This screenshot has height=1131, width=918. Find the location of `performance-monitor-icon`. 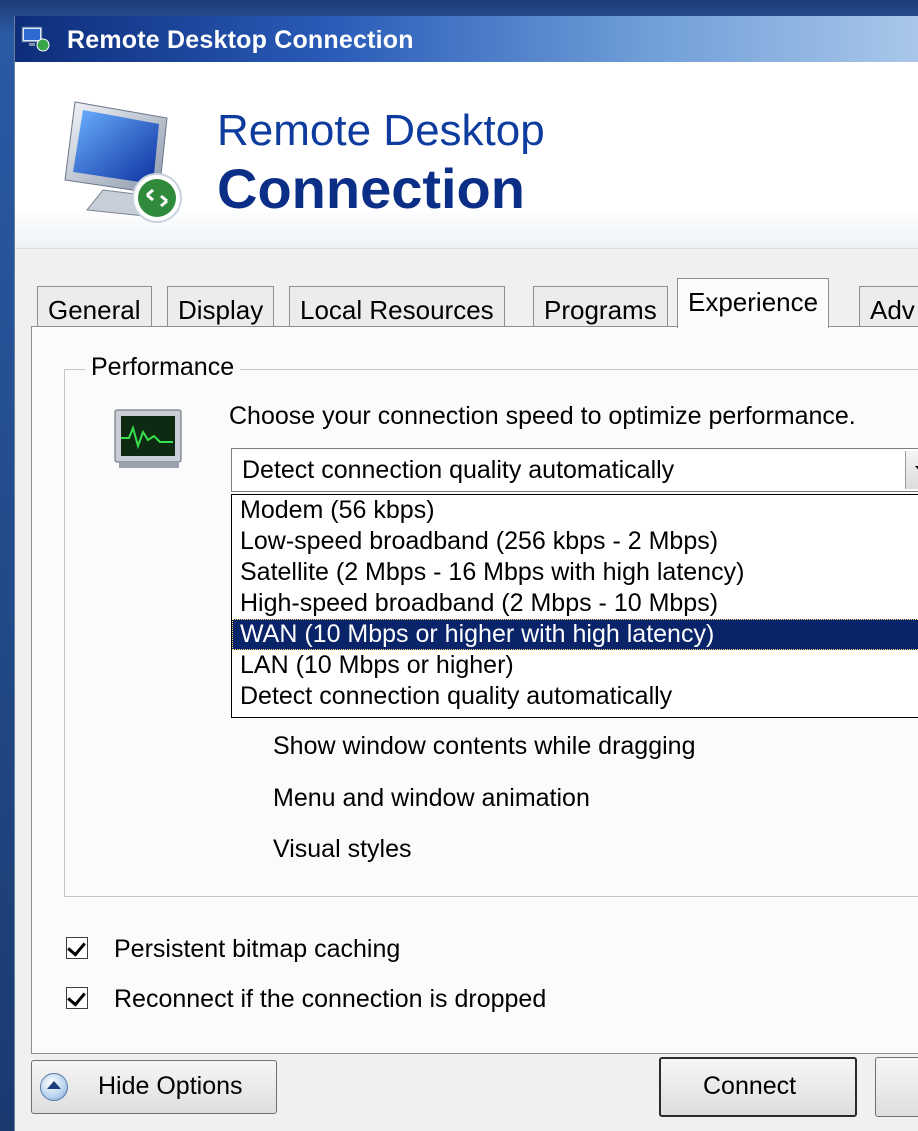

performance-monitor-icon is located at coordinates (148, 438).